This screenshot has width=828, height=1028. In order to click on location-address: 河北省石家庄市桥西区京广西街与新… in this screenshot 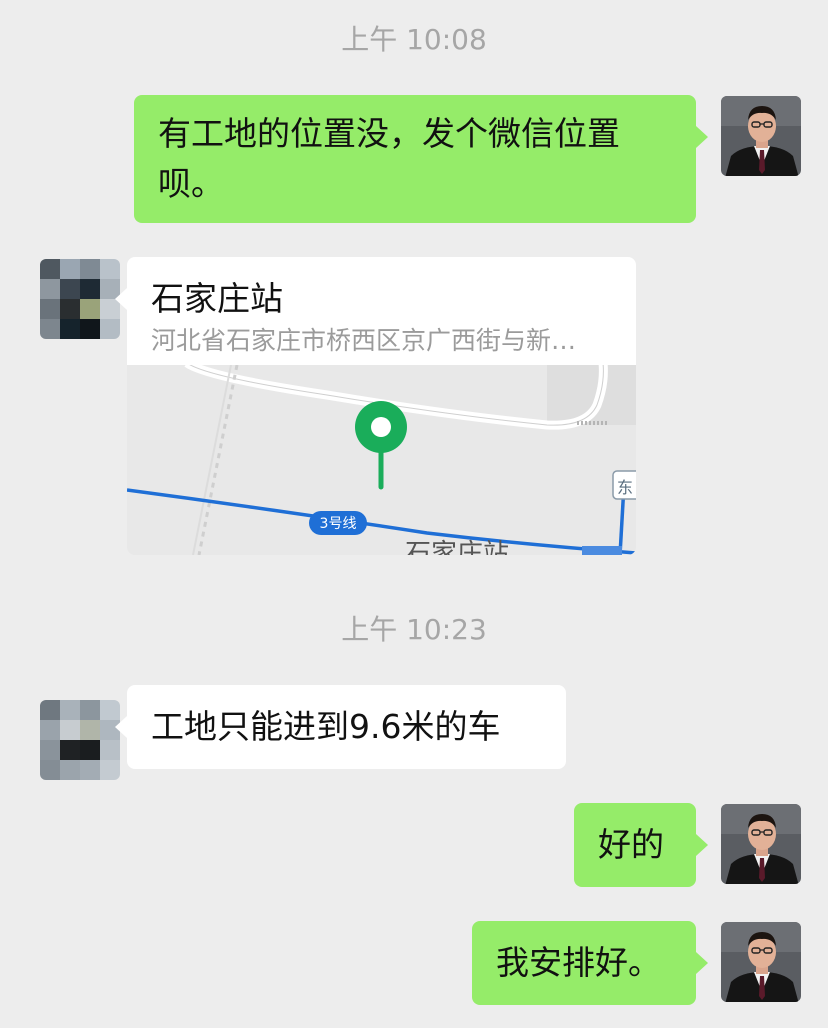, I will do `click(364, 340)`.